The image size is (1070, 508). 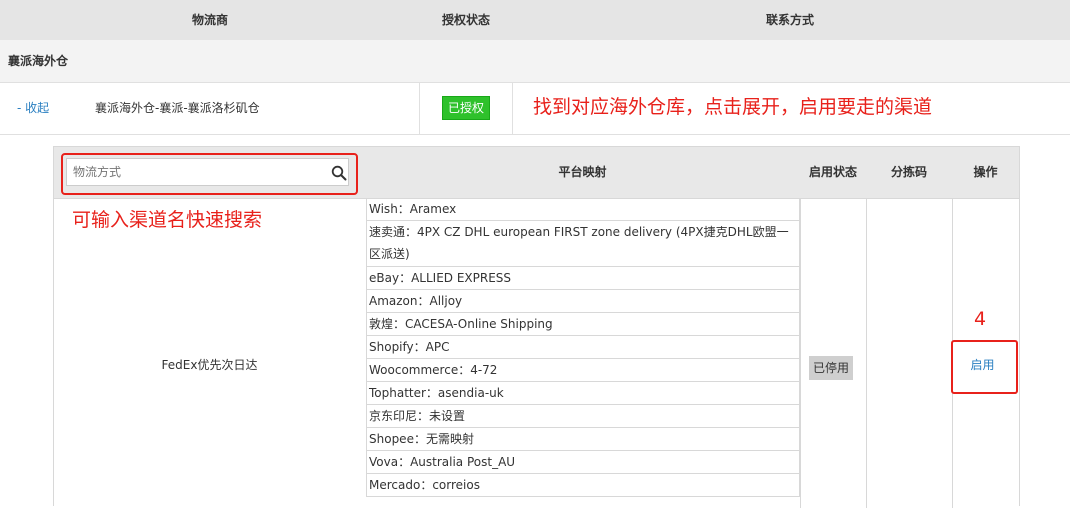 What do you see at coordinates (980, 319) in the screenshot?
I see `step-number-label: 4` at bounding box center [980, 319].